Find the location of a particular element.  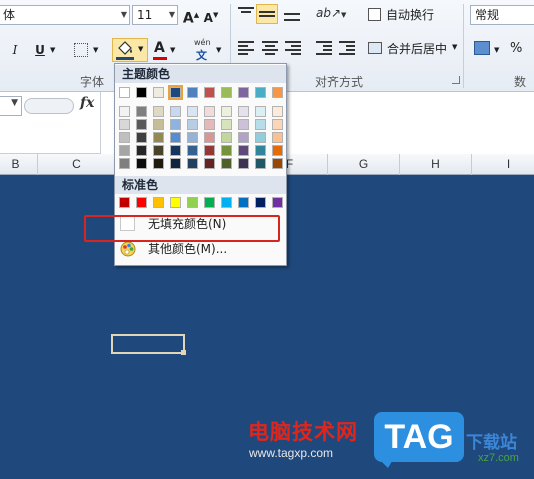

wrap-text-button: 自动换行 is located at coordinates (408, 15).